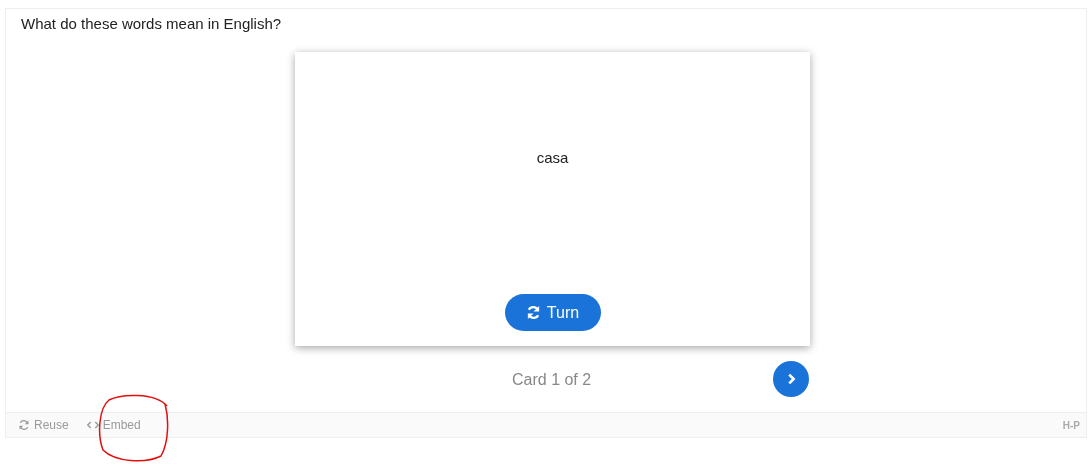  Describe the element at coordinates (552, 380) in the screenshot. I see `card-counter: Card 1 of 2` at that location.